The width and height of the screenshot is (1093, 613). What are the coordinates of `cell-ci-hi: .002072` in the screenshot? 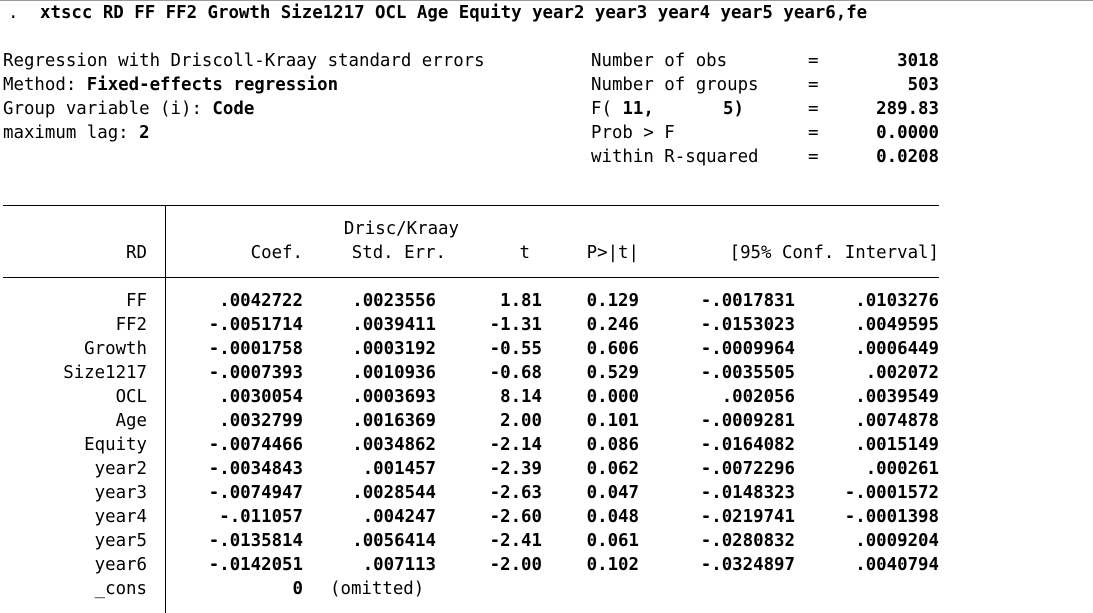 It's located at (902, 373).